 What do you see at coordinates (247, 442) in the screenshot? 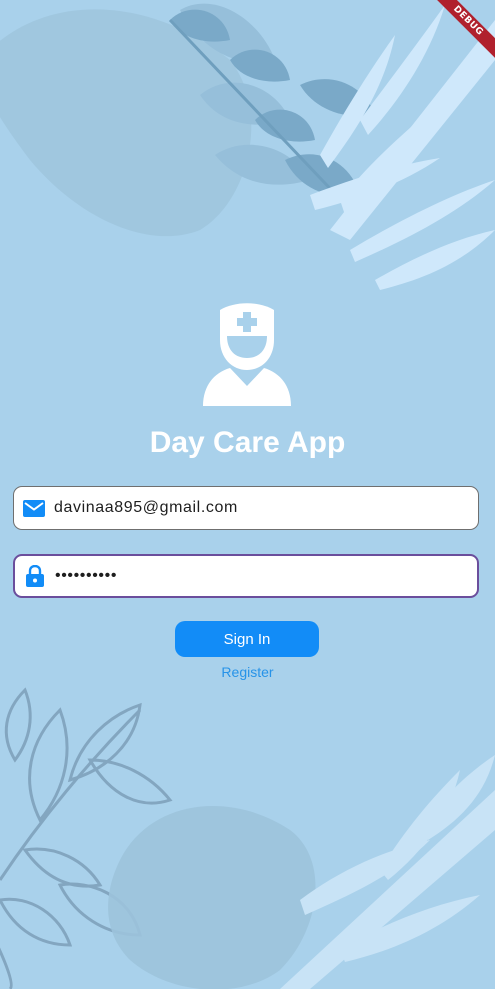
I see `app-title: Day Care App` at bounding box center [247, 442].